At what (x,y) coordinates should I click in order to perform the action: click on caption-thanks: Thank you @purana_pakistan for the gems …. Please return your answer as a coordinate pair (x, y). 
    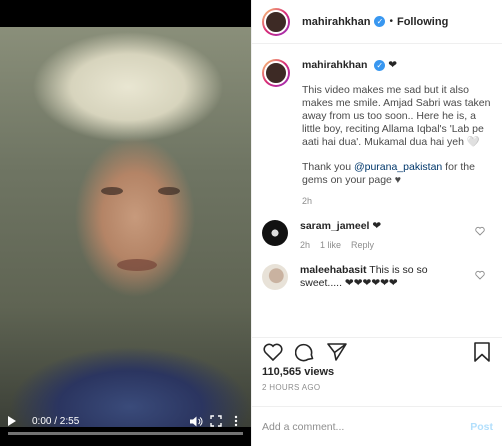
    Looking at the image, I should click on (397, 174).